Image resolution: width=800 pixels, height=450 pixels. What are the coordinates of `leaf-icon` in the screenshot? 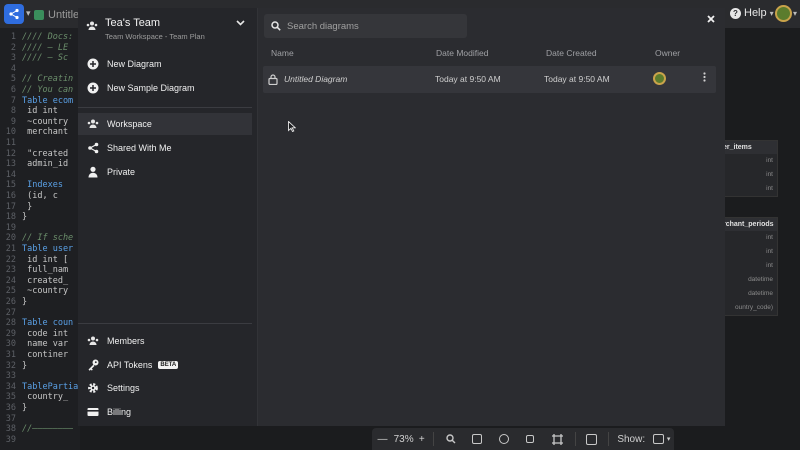 It's located at (39, 15).